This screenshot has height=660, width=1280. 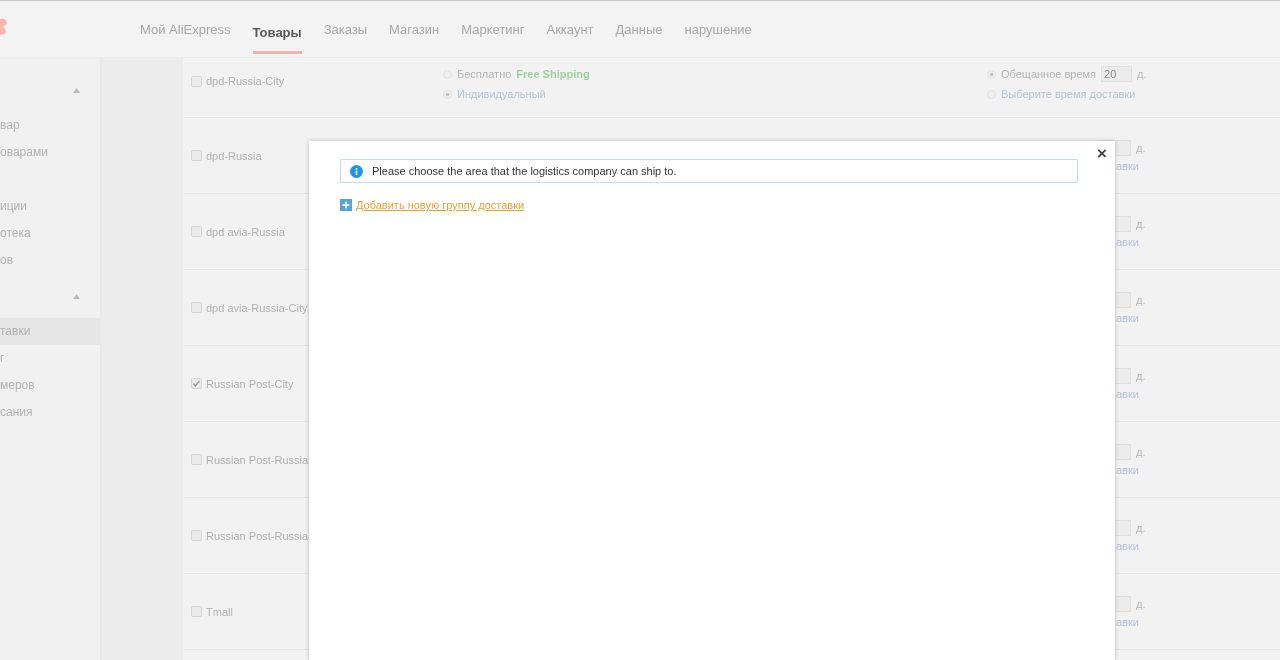 What do you see at coordinates (1068, 94) in the screenshot?
I see `delivery-time-link: Выберите время доставки` at bounding box center [1068, 94].